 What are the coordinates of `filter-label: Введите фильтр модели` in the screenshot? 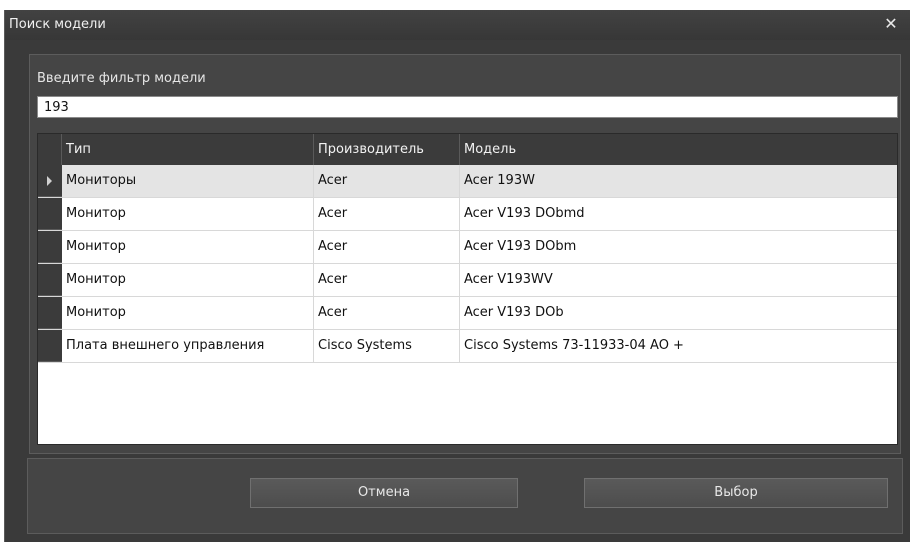 It's located at (121, 78).